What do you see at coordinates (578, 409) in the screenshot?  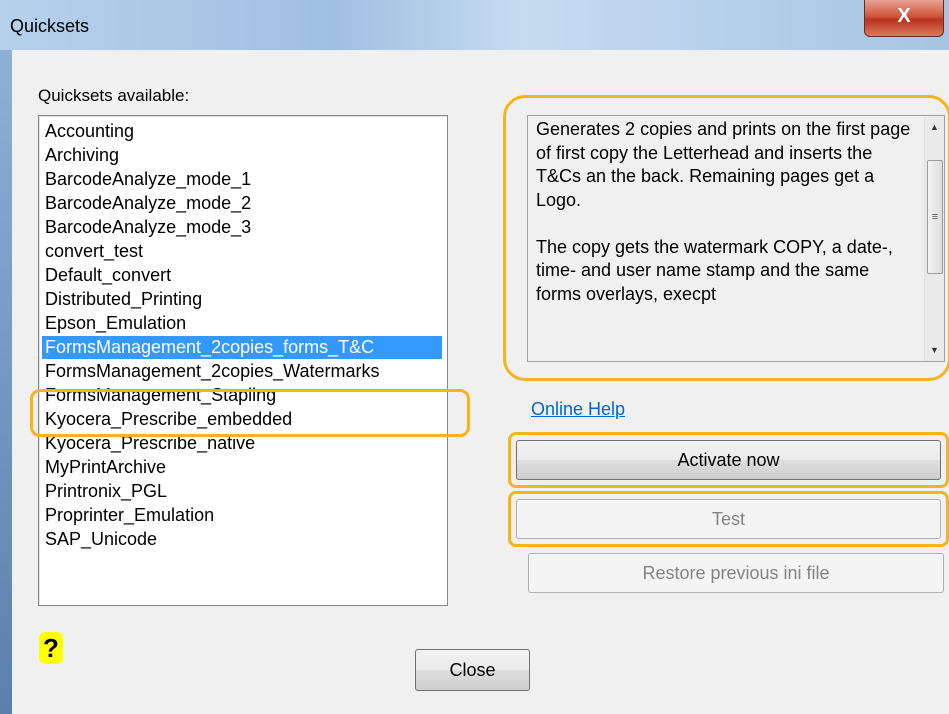 I see `online-help-link: Online Help` at bounding box center [578, 409].